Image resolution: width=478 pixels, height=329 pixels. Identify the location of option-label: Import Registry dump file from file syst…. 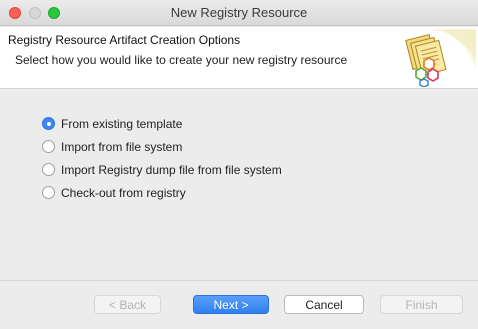
(171, 169).